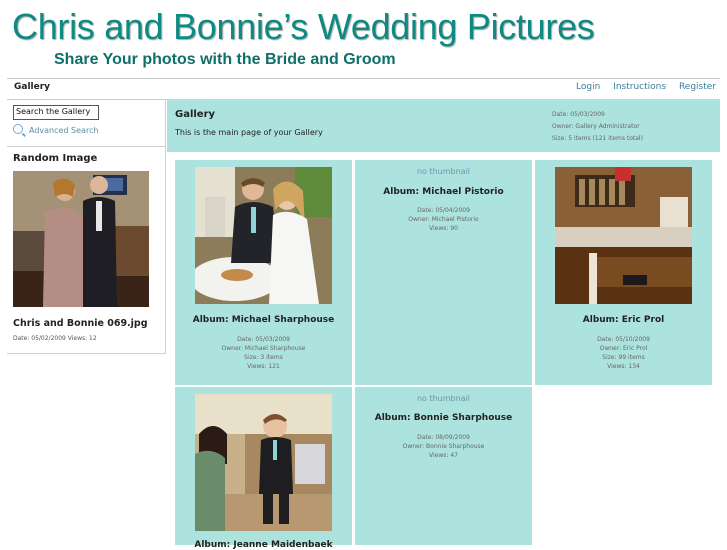 The image size is (727, 550). What do you see at coordinates (55, 338) in the screenshot?
I see `random-image-meta: Date: 05/02/2009 Views: 12` at bounding box center [55, 338].